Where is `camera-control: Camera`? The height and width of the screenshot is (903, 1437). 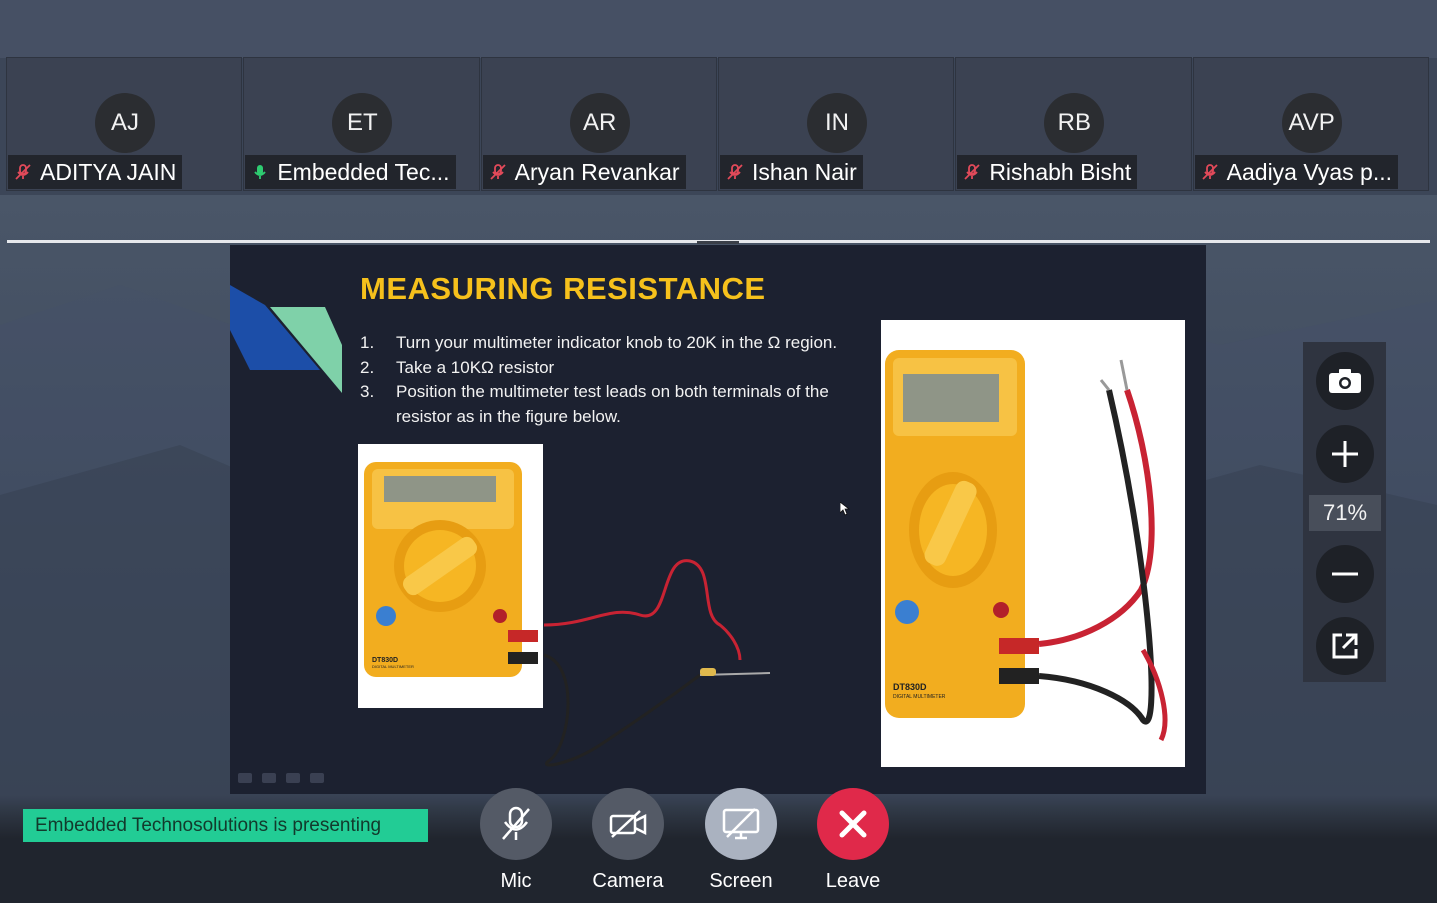 camera-control: Camera is located at coordinates (628, 840).